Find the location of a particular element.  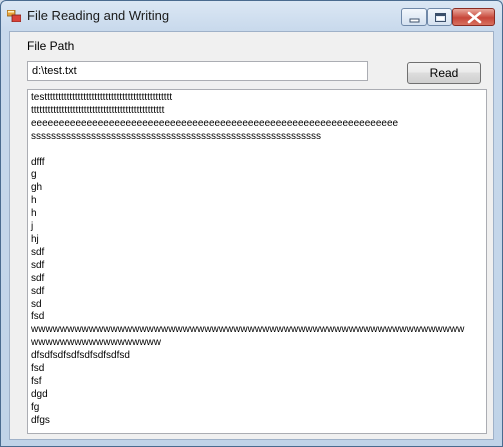

minimize-button is located at coordinates (414, 17).